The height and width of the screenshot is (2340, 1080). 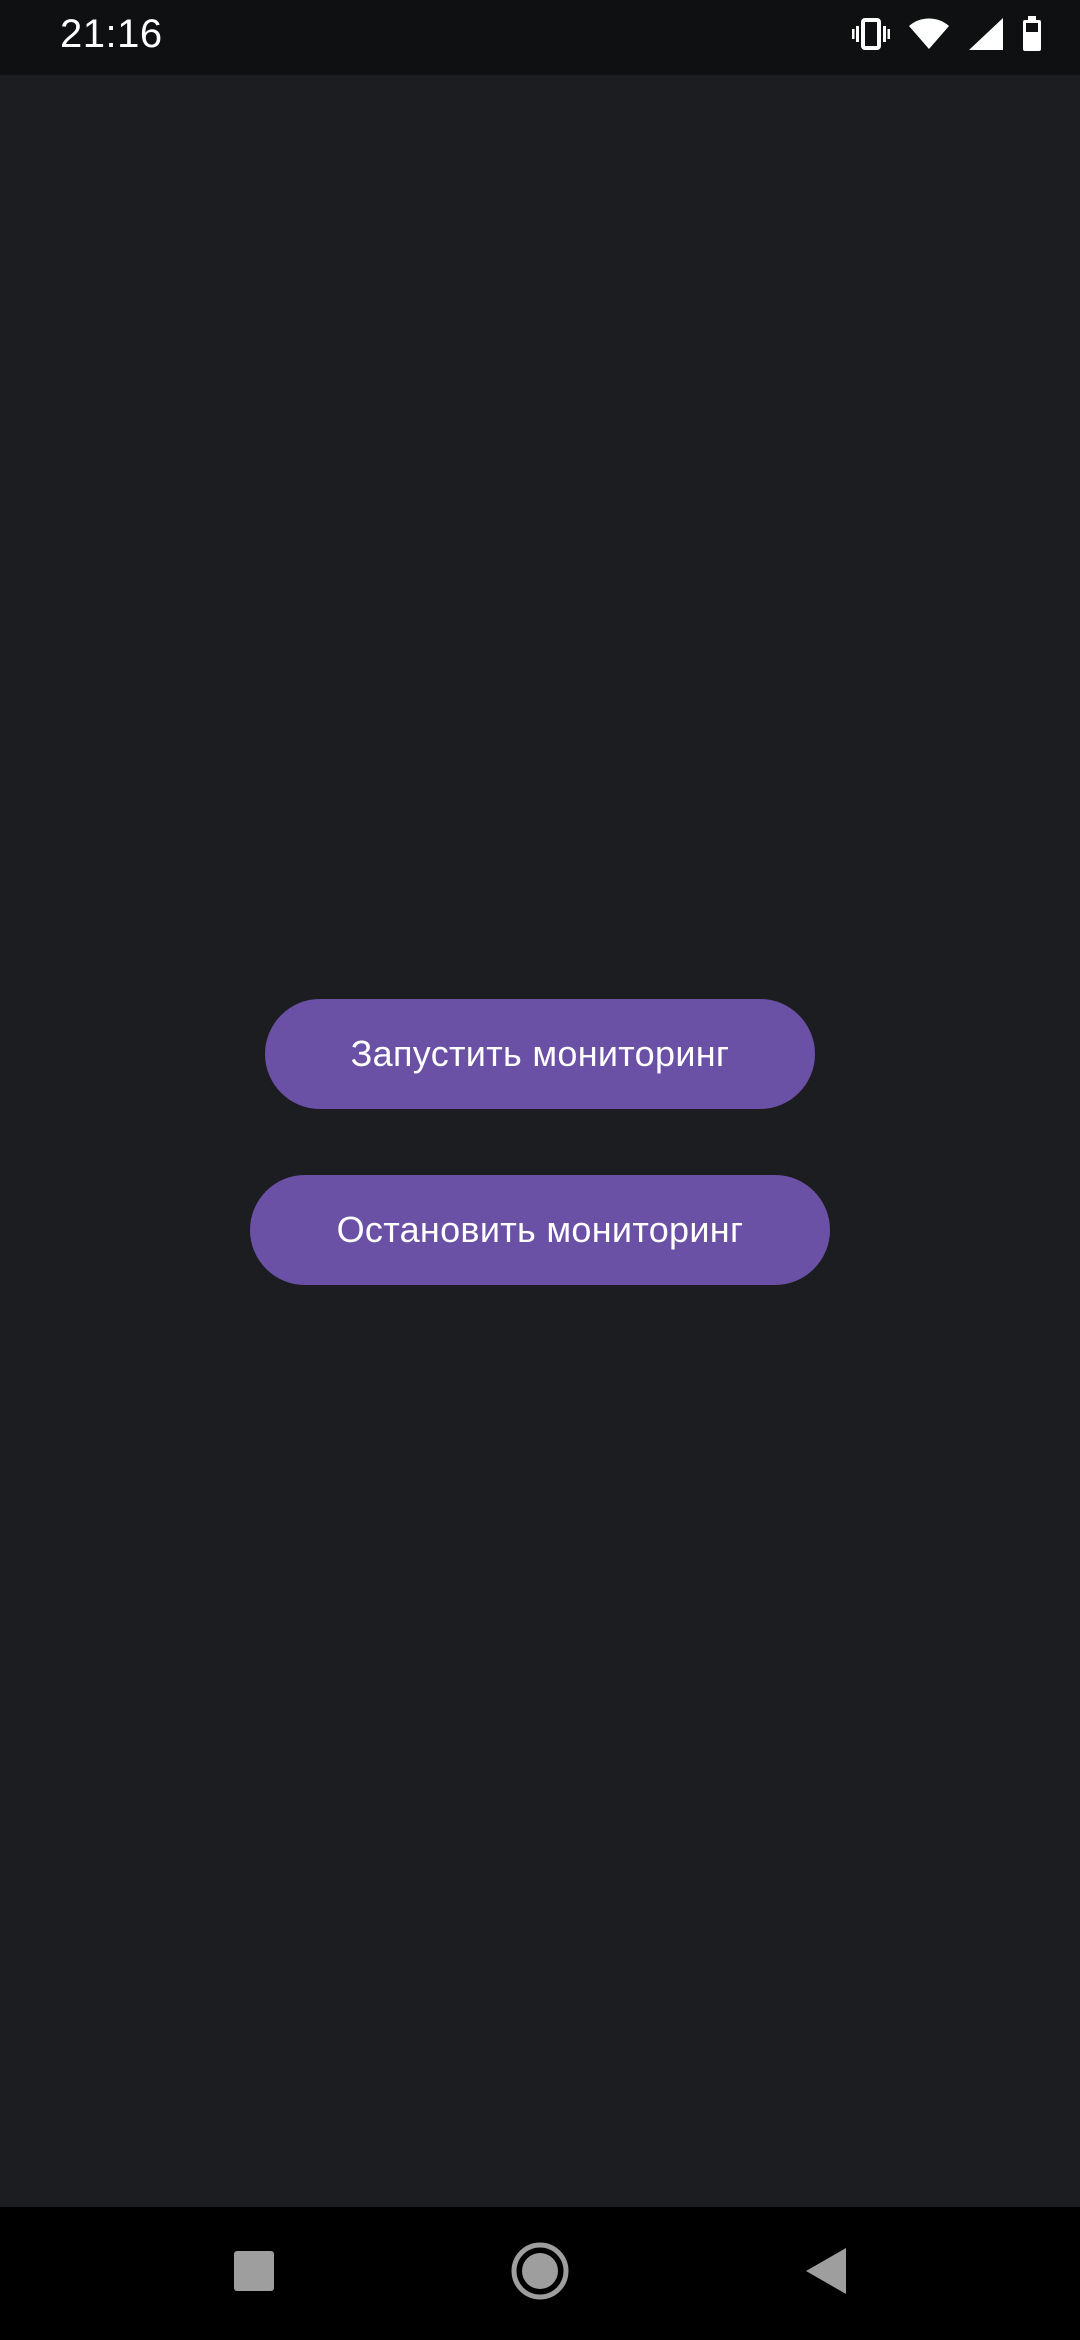 I want to click on status-bar: 21:16, so click(x=540, y=37).